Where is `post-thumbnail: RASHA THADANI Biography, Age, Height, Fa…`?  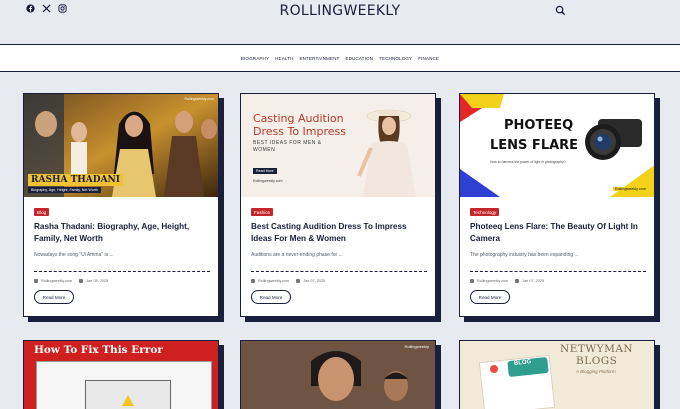
post-thumbnail: RASHA THADANI Biography, Age, Height, Fa… is located at coordinates (121, 145).